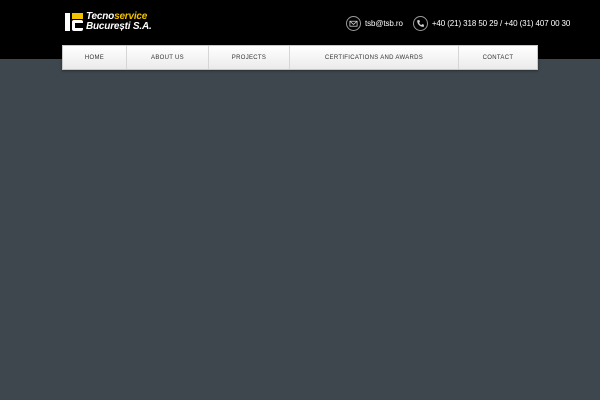 This screenshot has height=400, width=600. What do you see at coordinates (420, 23) in the screenshot?
I see `phone-icon` at bounding box center [420, 23].